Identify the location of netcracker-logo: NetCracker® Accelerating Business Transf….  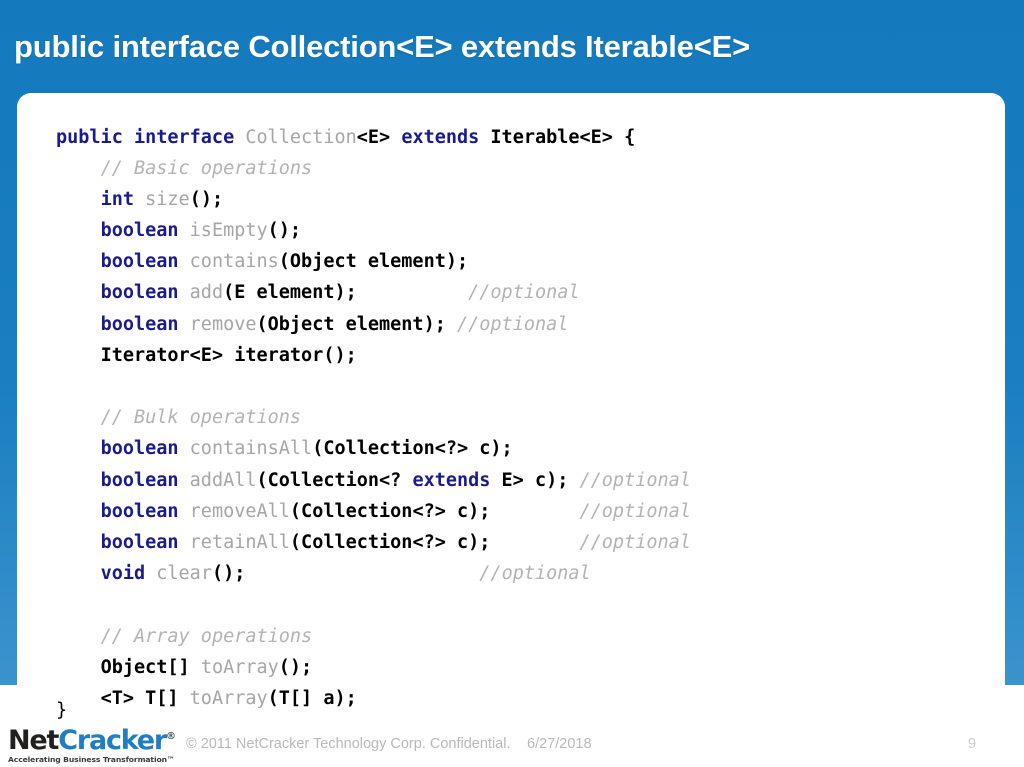
(92, 746).